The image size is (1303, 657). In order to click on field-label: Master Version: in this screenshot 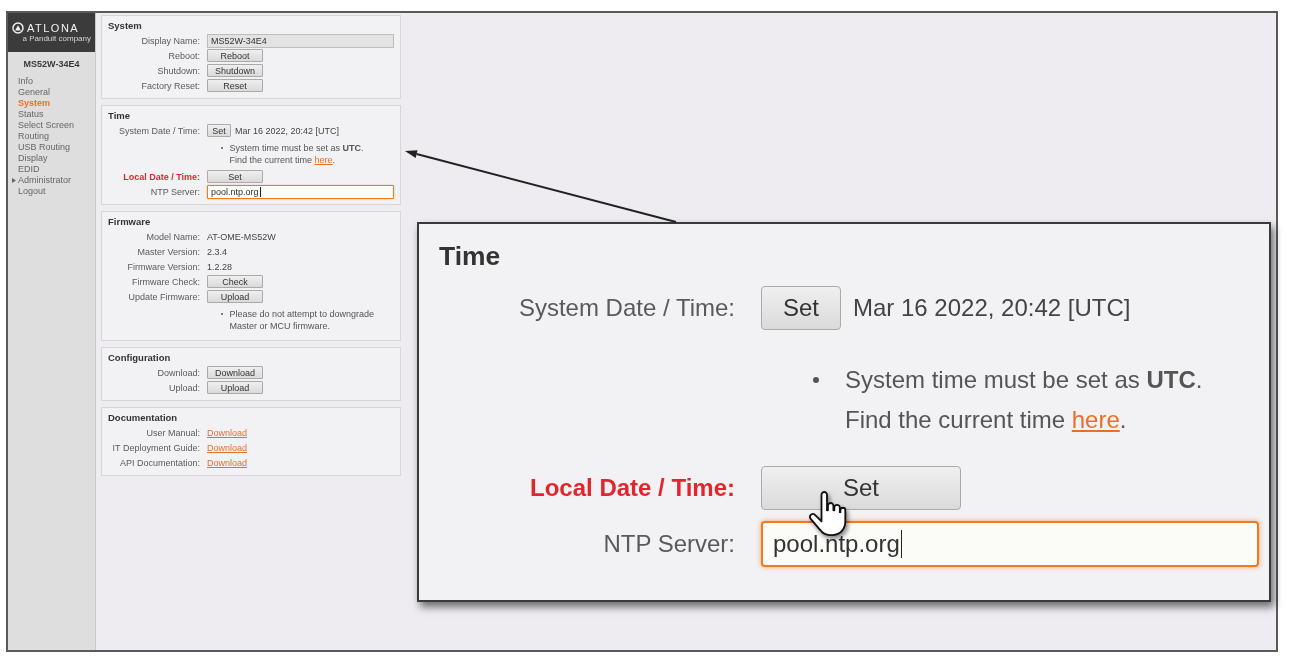, I will do `click(168, 251)`.